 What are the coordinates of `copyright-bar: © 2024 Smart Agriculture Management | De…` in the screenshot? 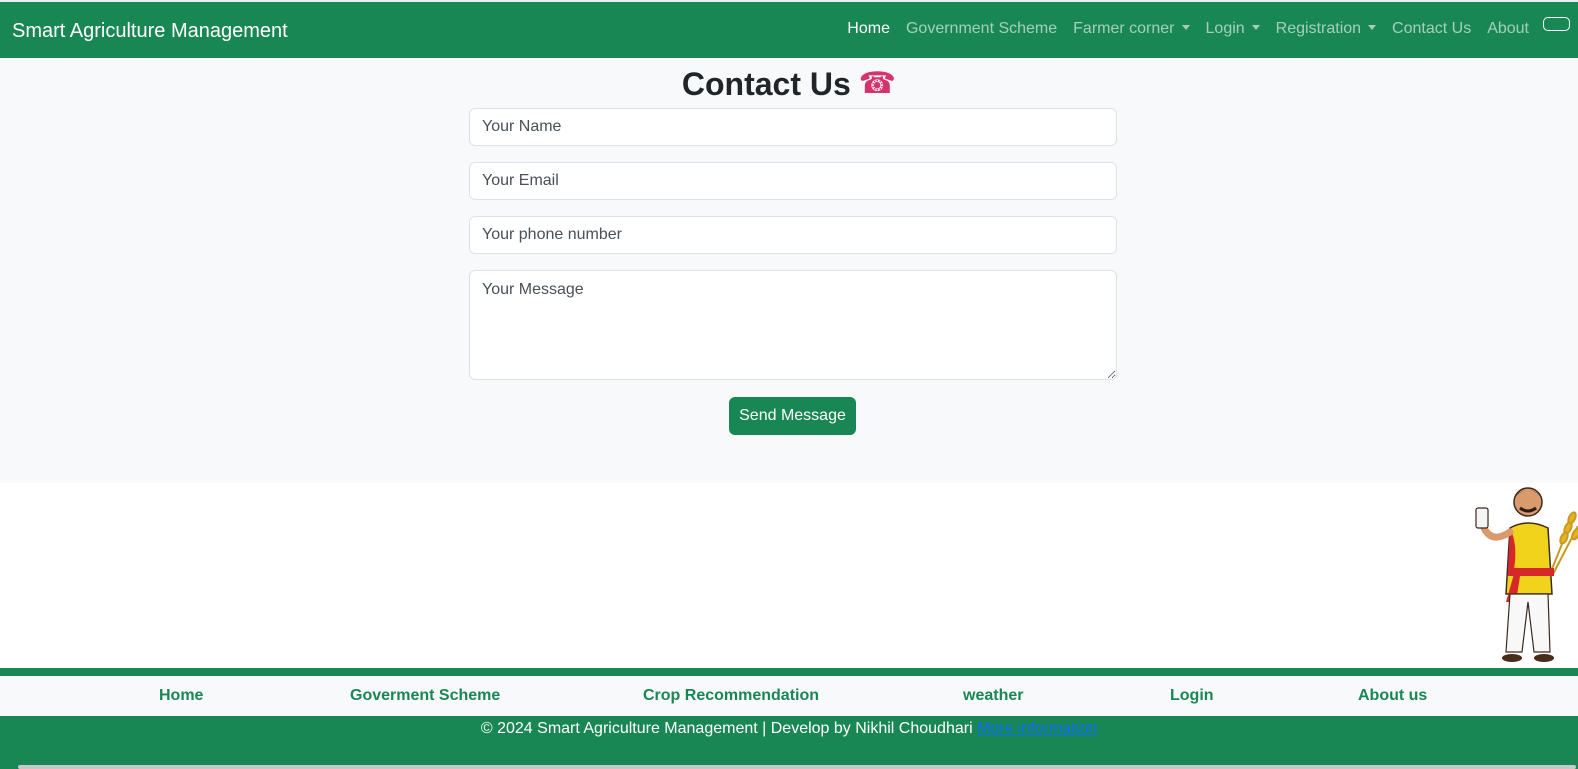 It's located at (789, 742).